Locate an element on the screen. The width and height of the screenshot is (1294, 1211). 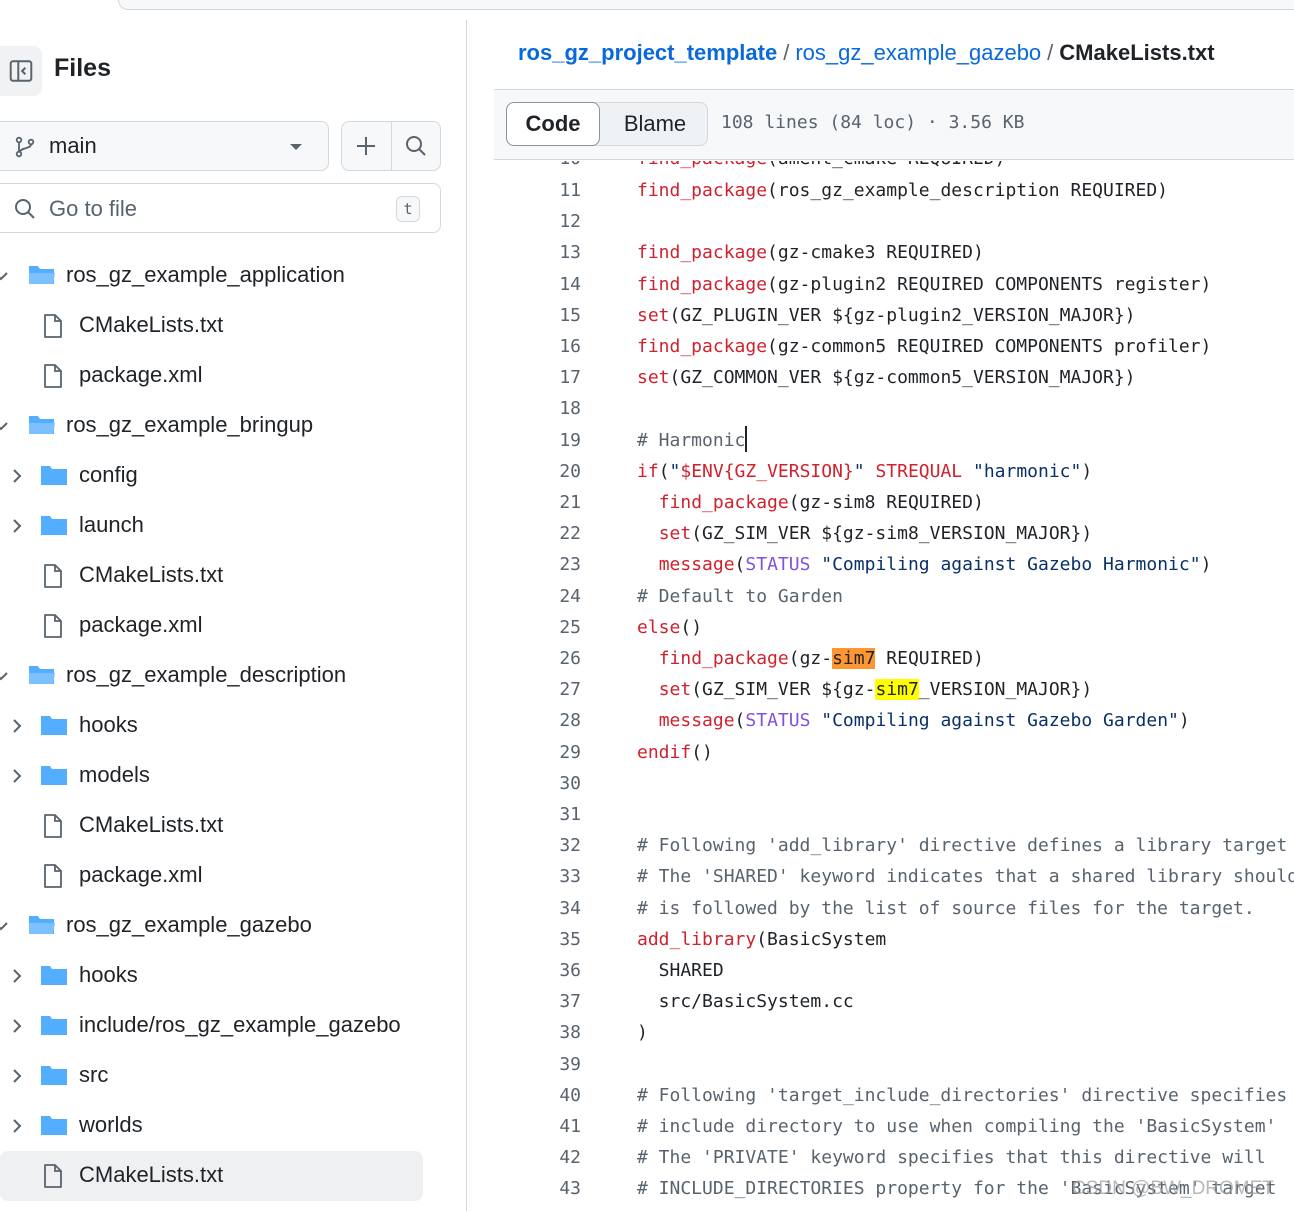
line-number: 28 is located at coordinates (537, 720).